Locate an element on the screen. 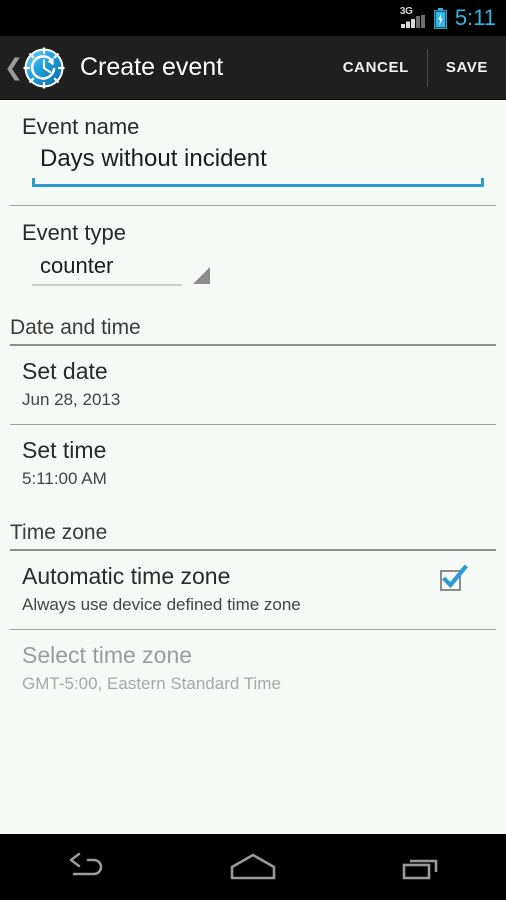 This screenshot has height=900, width=506. nav-home-button is located at coordinates (253, 867).